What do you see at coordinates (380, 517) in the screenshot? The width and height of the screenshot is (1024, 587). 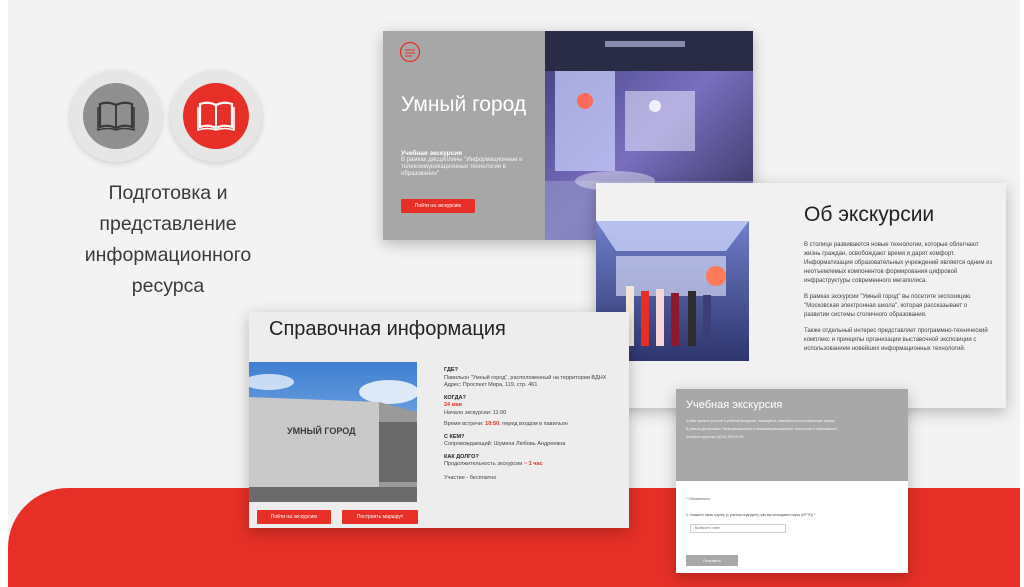 I see `build-route-button: Построить маршрут` at bounding box center [380, 517].